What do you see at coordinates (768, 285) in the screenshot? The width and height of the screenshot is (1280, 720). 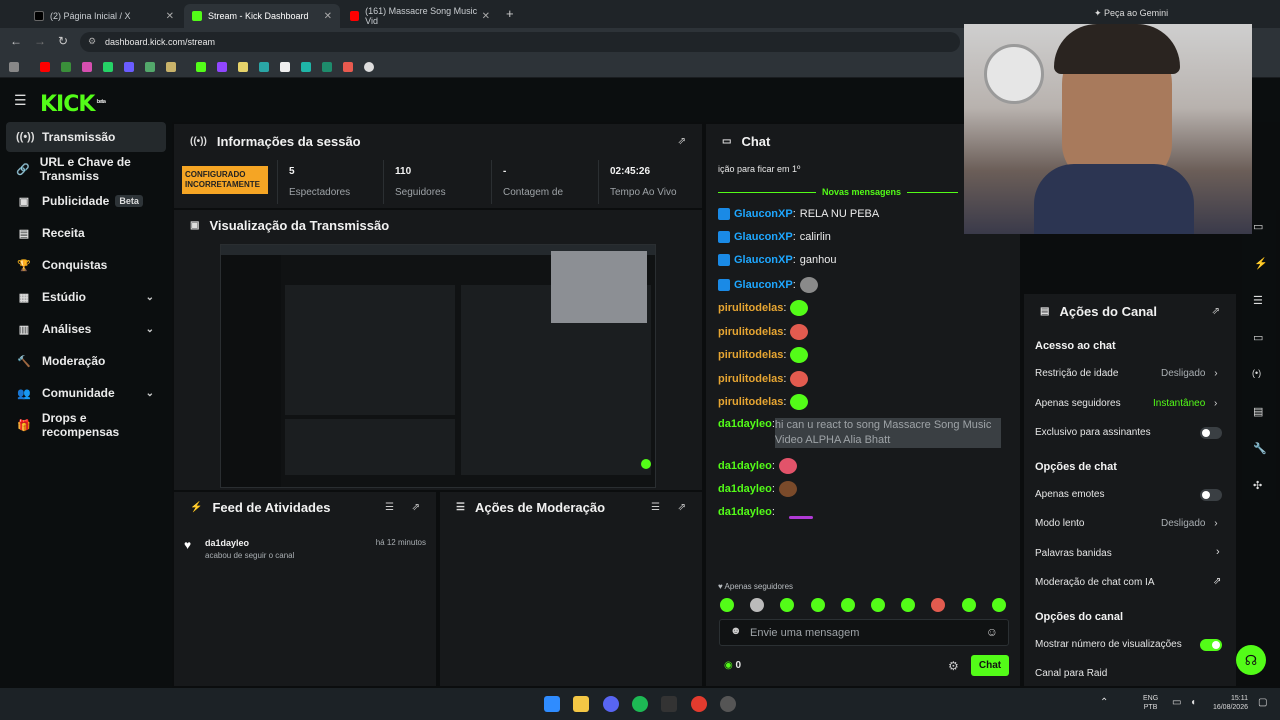 I see `chat-message: GlauconXP:` at bounding box center [768, 285].